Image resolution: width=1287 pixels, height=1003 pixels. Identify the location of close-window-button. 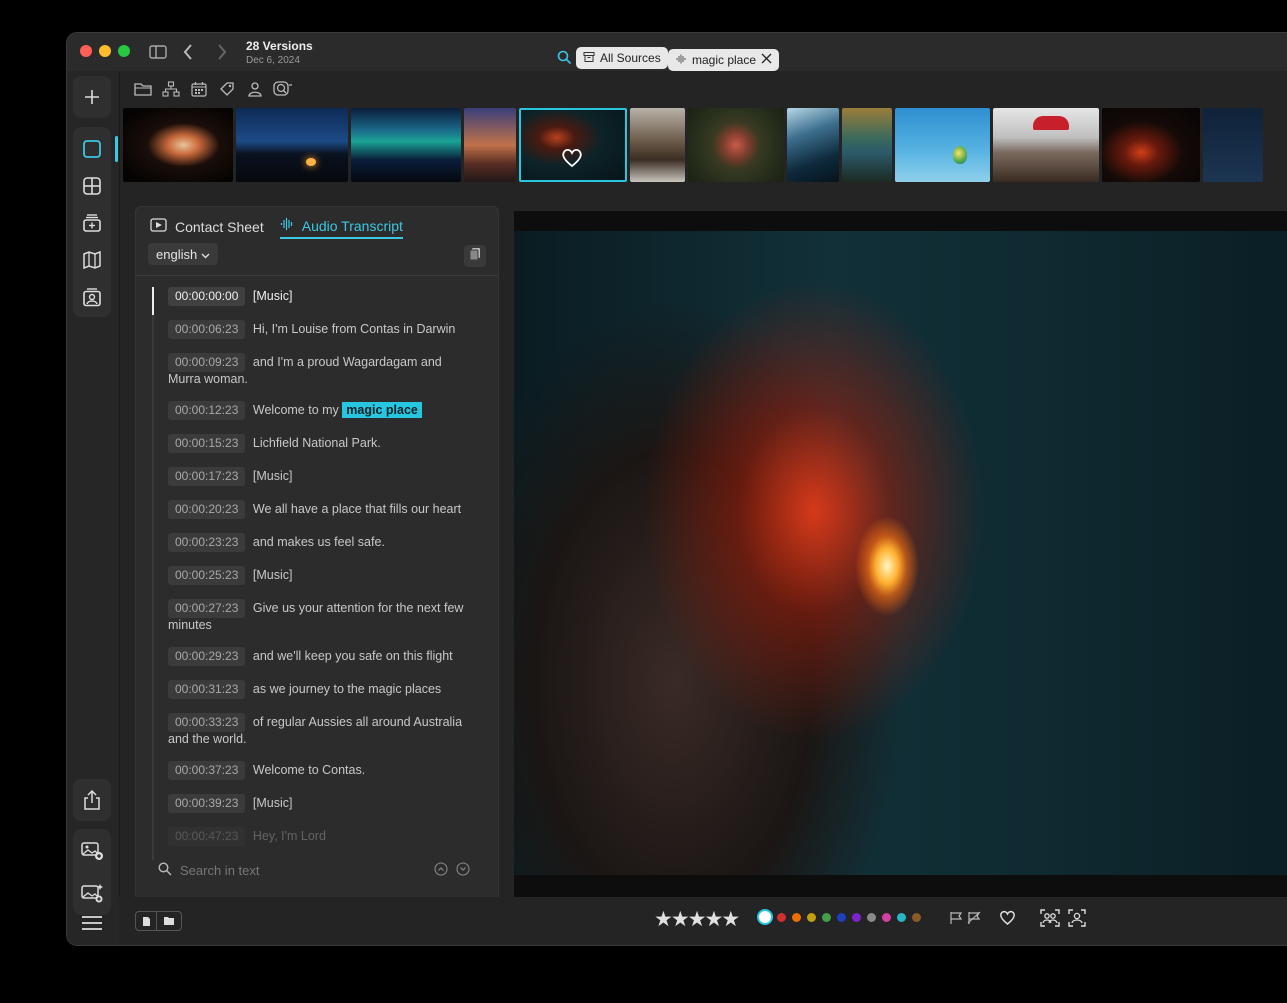
(86, 51).